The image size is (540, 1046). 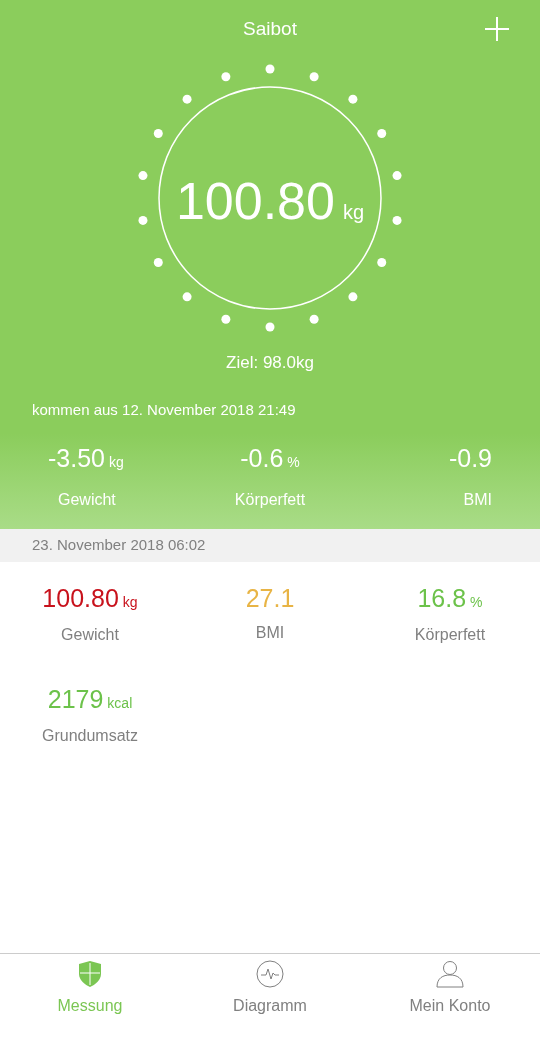 What do you see at coordinates (270, 363) in the screenshot?
I see `goal-text: Ziel: 98.0kg` at bounding box center [270, 363].